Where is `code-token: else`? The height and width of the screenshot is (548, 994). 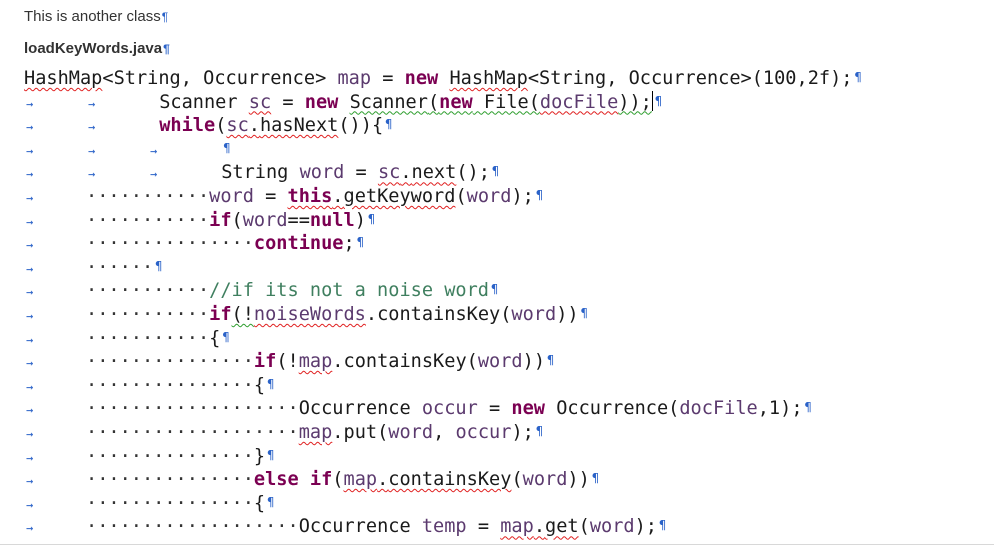 code-token: else is located at coordinates (276, 480).